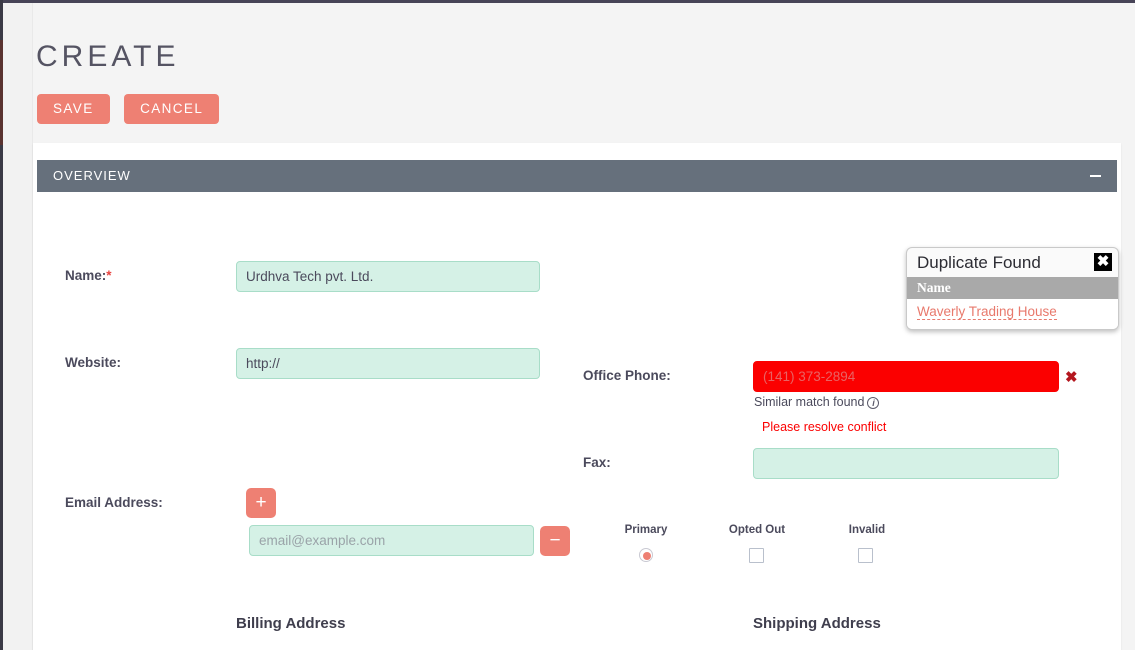  I want to click on similar-match-hint: Similar match found i, so click(817, 402).